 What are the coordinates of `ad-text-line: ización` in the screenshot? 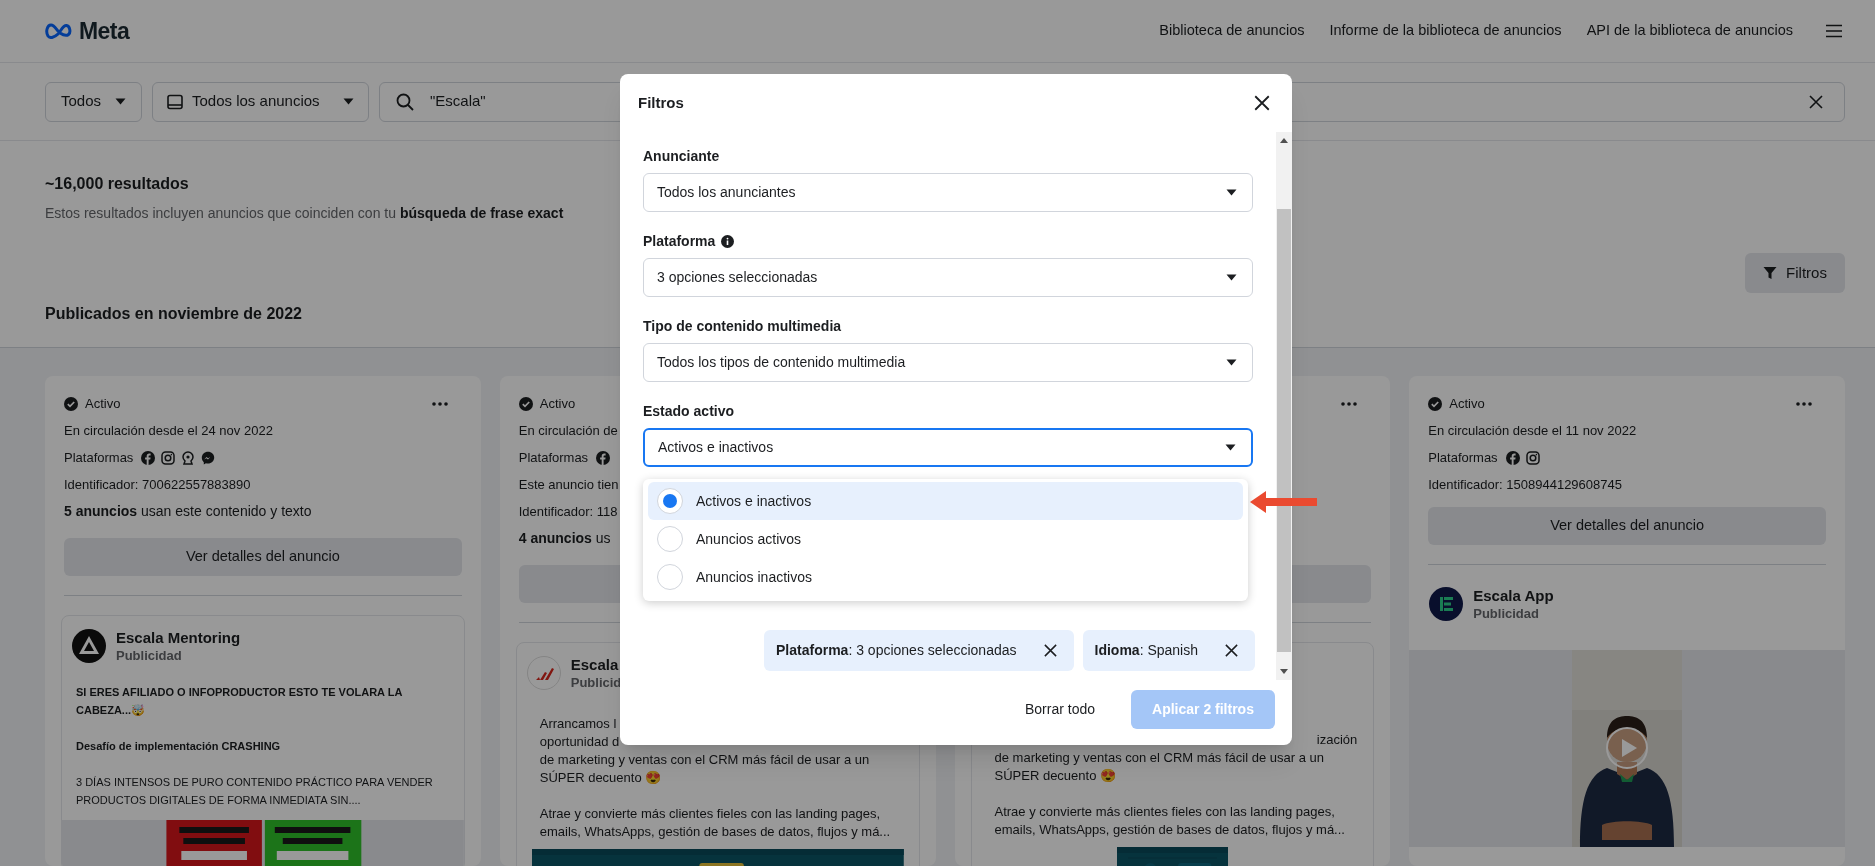 It's located at (1337, 740).